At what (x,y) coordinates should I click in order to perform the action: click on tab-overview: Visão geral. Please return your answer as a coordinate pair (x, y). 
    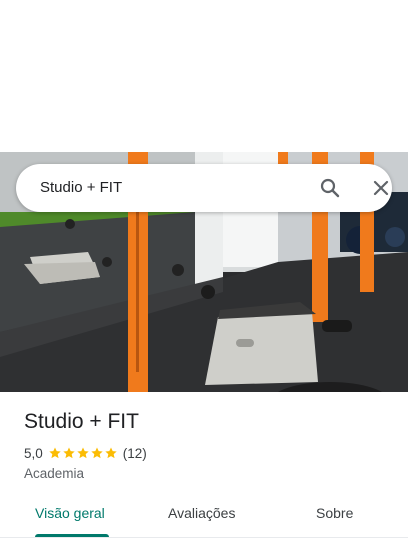
    Looking at the image, I should click on (70, 513).